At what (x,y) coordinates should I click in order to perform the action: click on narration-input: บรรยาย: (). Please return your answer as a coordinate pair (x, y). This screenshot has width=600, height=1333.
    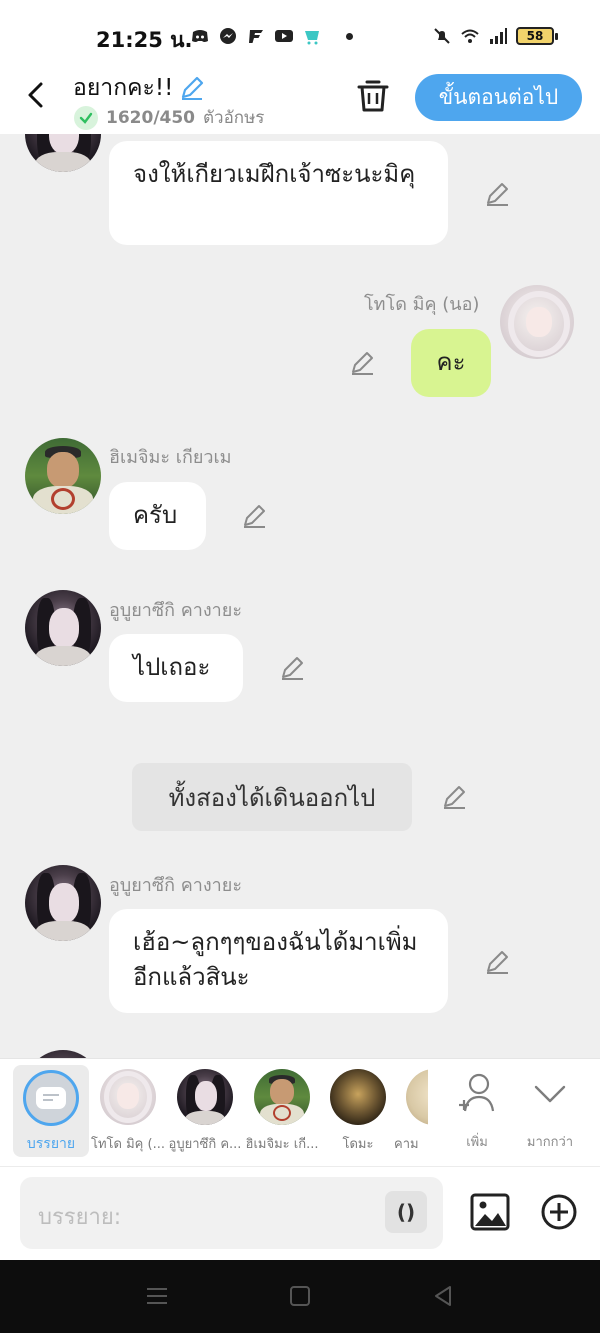
    Looking at the image, I should click on (231, 1213).